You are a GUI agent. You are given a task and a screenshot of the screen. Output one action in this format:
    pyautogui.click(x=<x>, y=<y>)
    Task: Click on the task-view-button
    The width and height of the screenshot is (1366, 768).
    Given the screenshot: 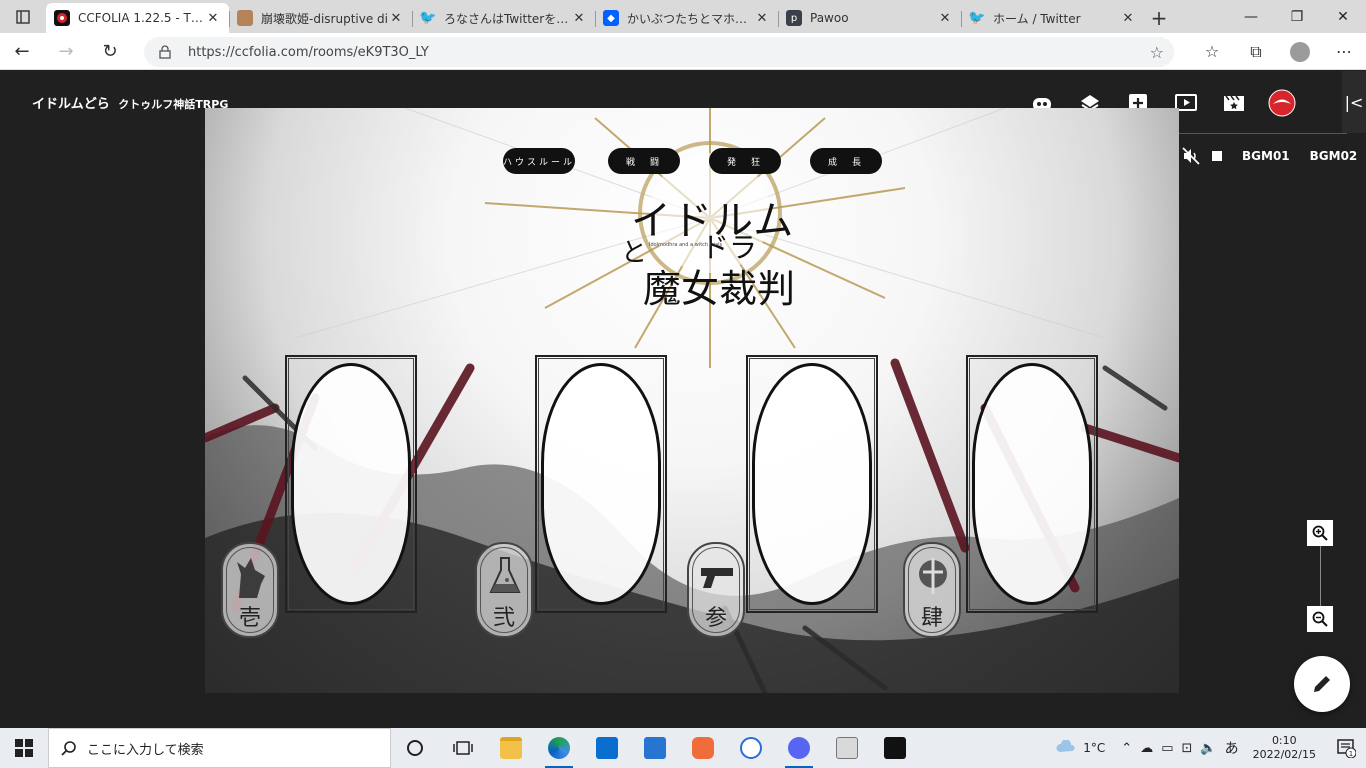 What is the action you would take?
    pyautogui.click(x=463, y=748)
    